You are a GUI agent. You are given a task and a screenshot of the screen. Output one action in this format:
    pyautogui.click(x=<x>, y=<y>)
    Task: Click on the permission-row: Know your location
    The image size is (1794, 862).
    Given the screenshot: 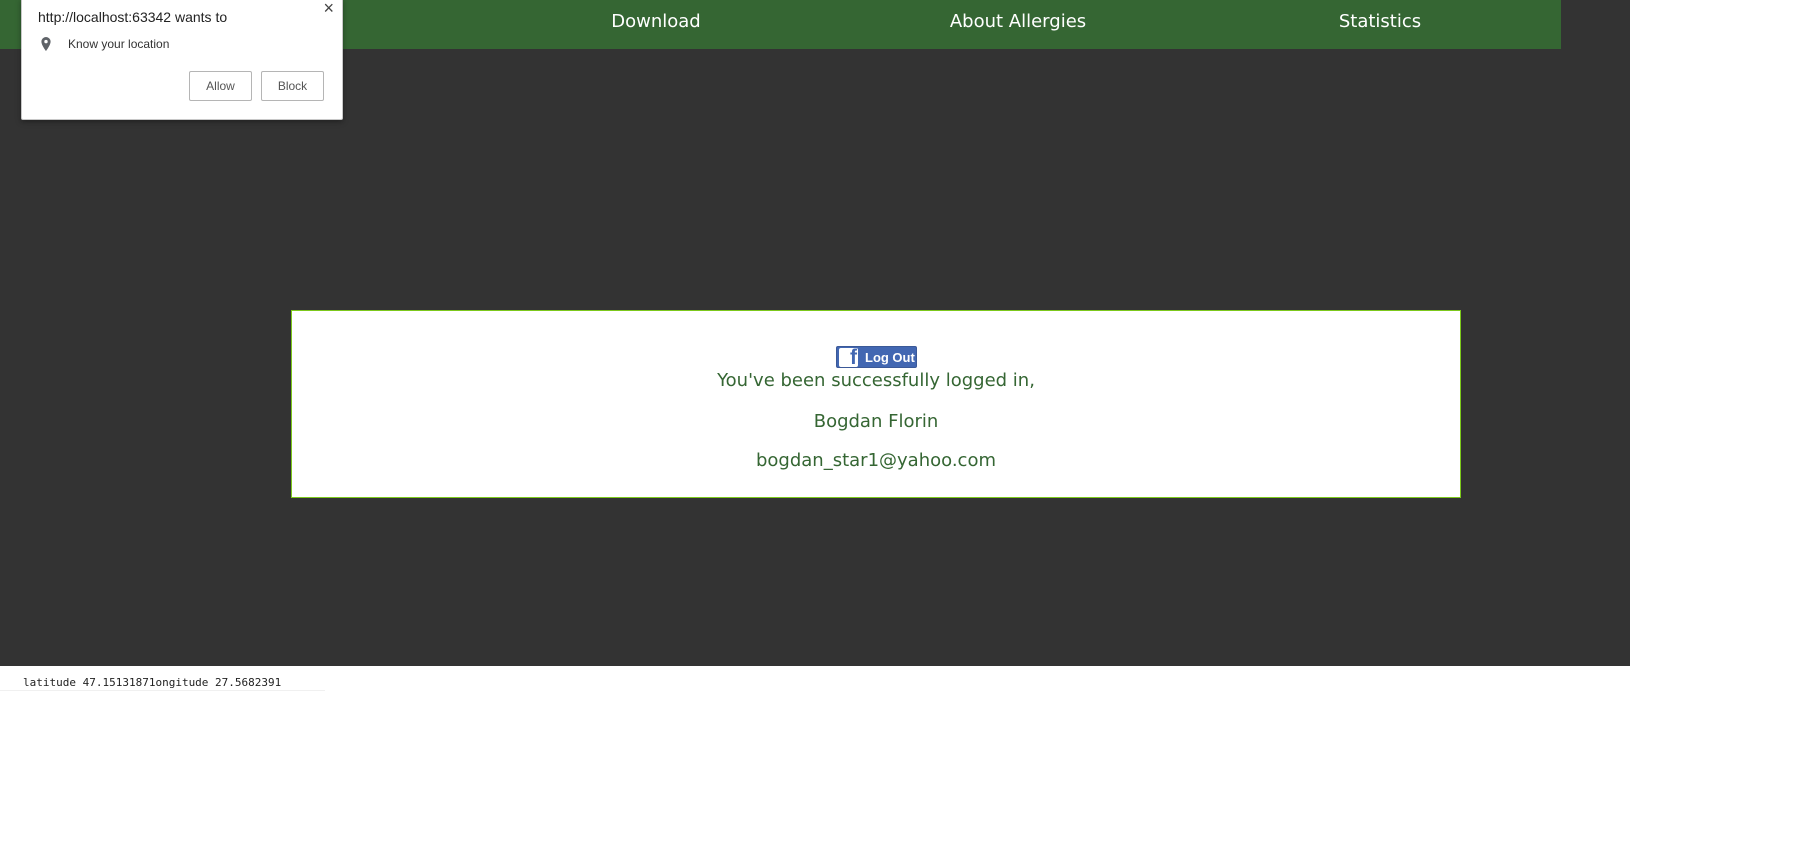 What is the action you would take?
    pyautogui.click(x=103, y=44)
    